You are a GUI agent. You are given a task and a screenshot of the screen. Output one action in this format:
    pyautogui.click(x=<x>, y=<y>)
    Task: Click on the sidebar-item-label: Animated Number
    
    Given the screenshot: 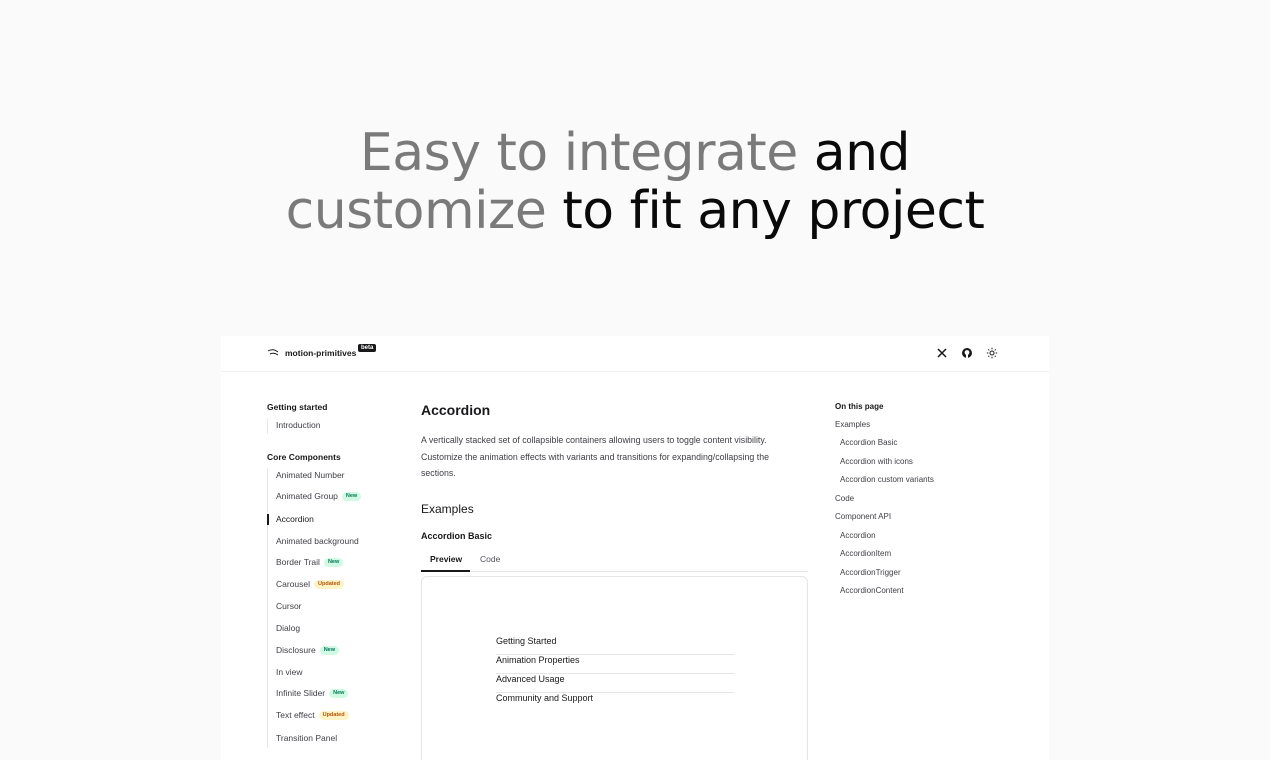 What is the action you would take?
    pyautogui.click(x=310, y=475)
    